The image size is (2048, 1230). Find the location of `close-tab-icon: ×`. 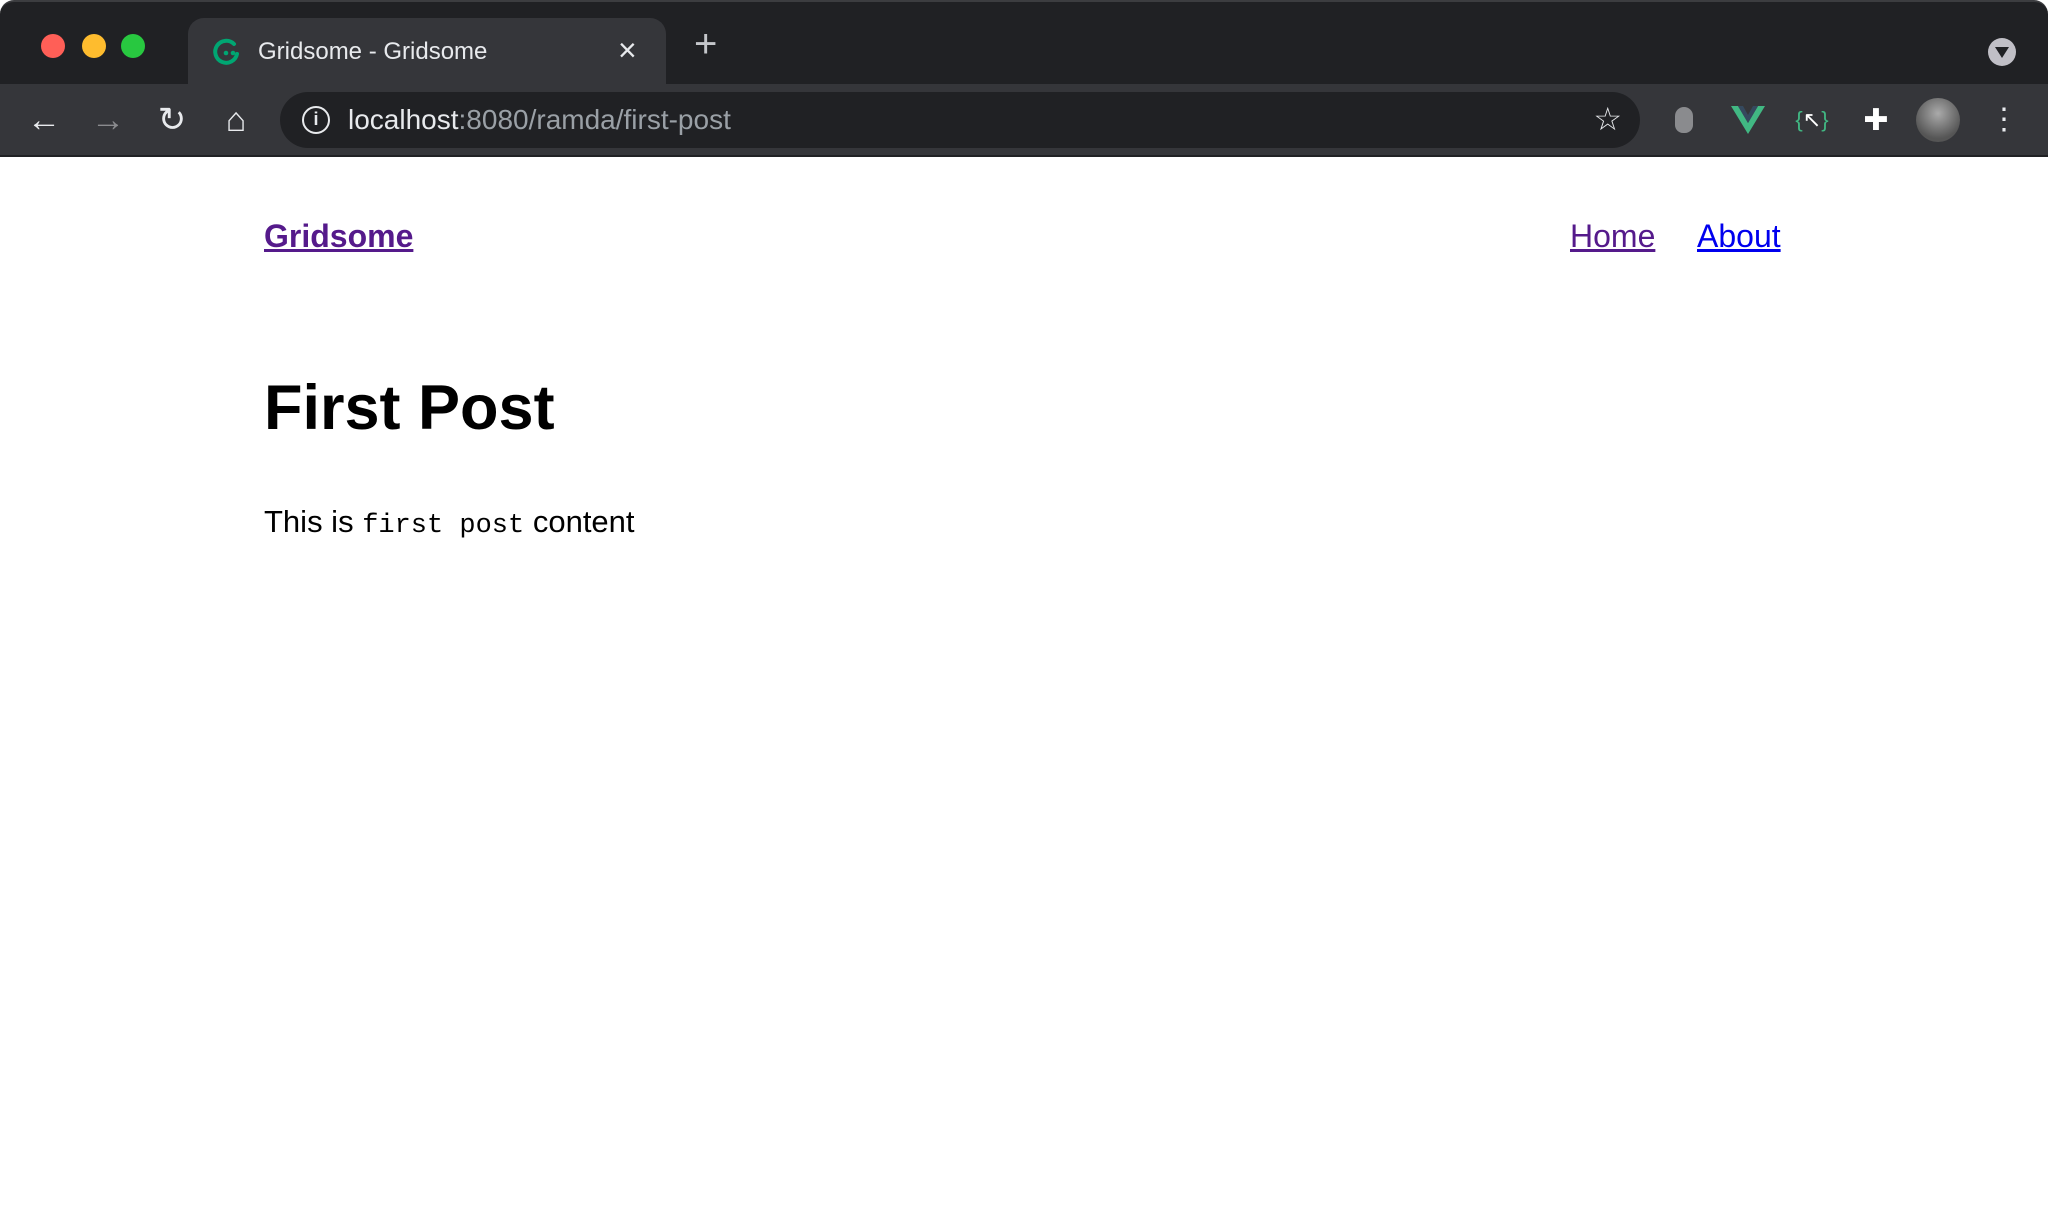

close-tab-icon: × is located at coordinates (627, 50).